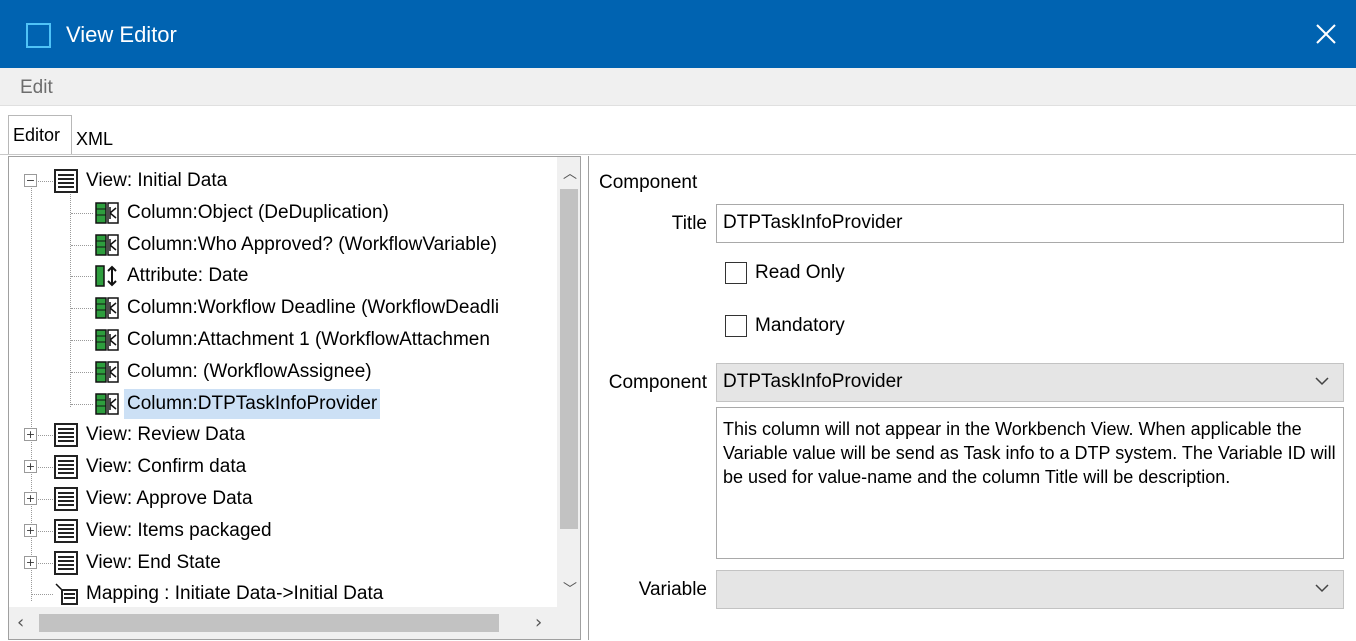 The width and height of the screenshot is (1356, 641). Describe the element at coordinates (166, 435) in the screenshot. I see `tree-node-label: View: Review Data` at that location.